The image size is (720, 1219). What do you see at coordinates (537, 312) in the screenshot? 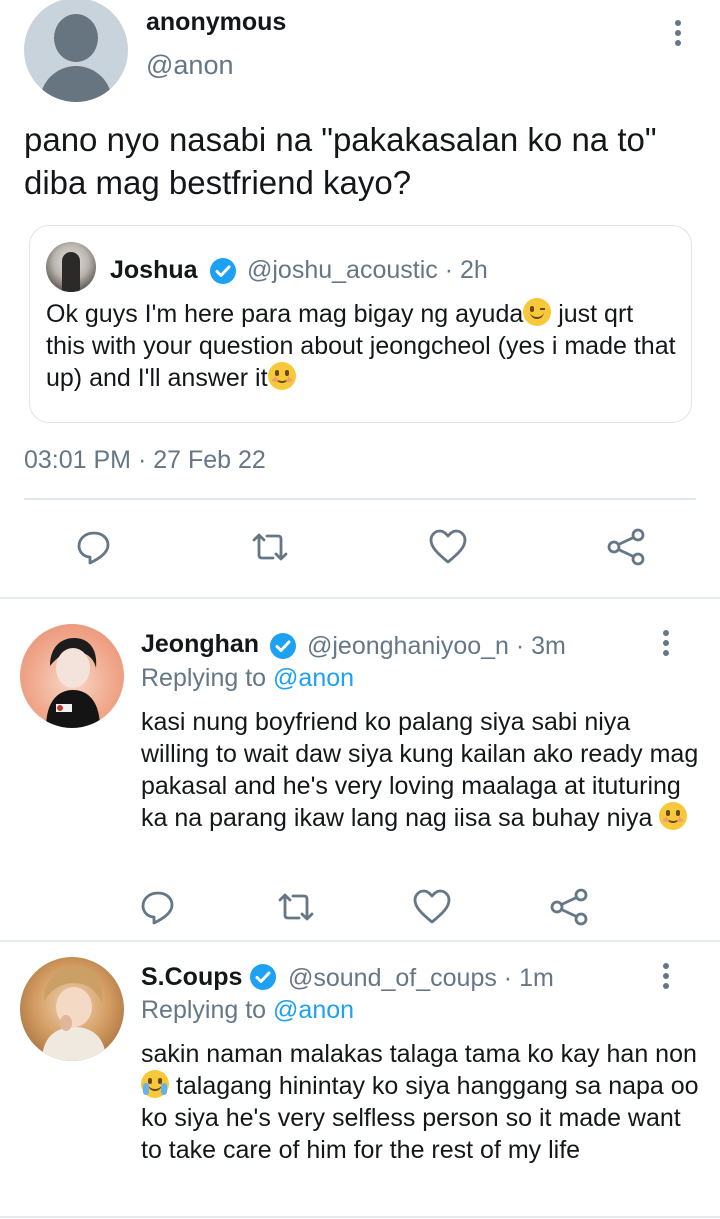
I see `winking-face-emoji-icon` at bounding box center [537, 312].